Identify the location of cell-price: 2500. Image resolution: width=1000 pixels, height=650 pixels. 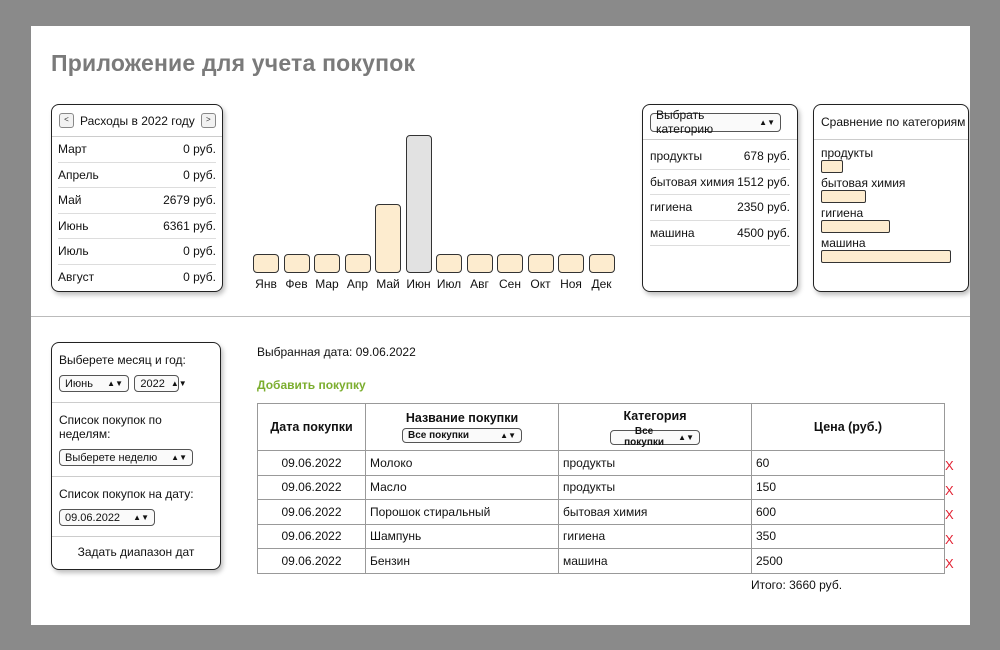
(848, 561).